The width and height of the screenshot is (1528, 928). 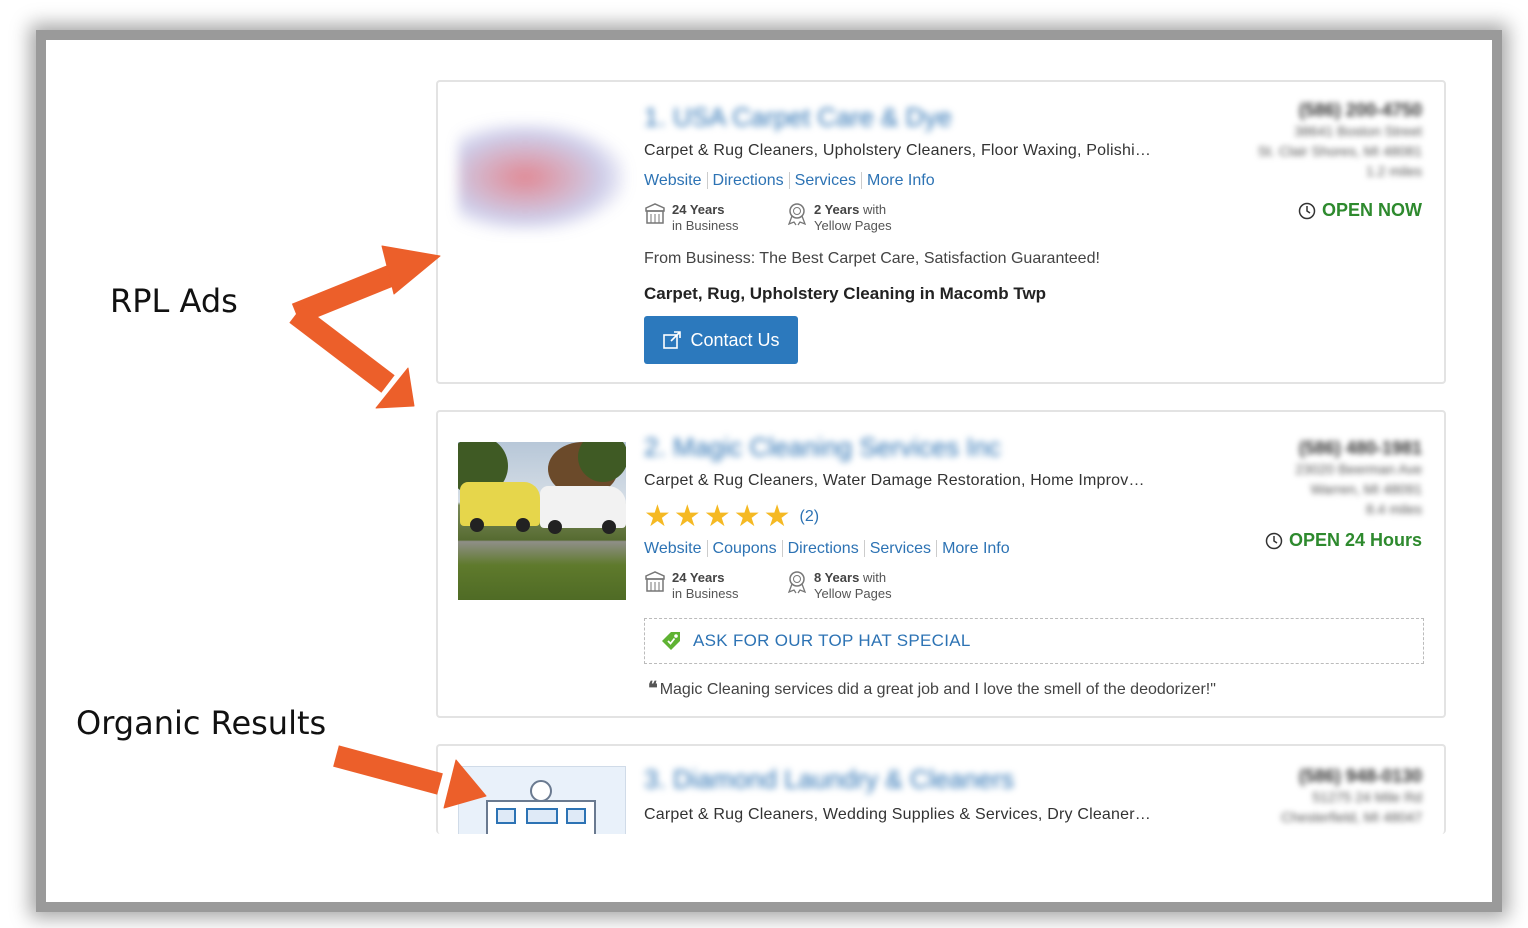 What do you see at coordinates (837, 209) in the screenshot?
I see `years-yp-value: 2 Years` at bounding box center [837, 209].